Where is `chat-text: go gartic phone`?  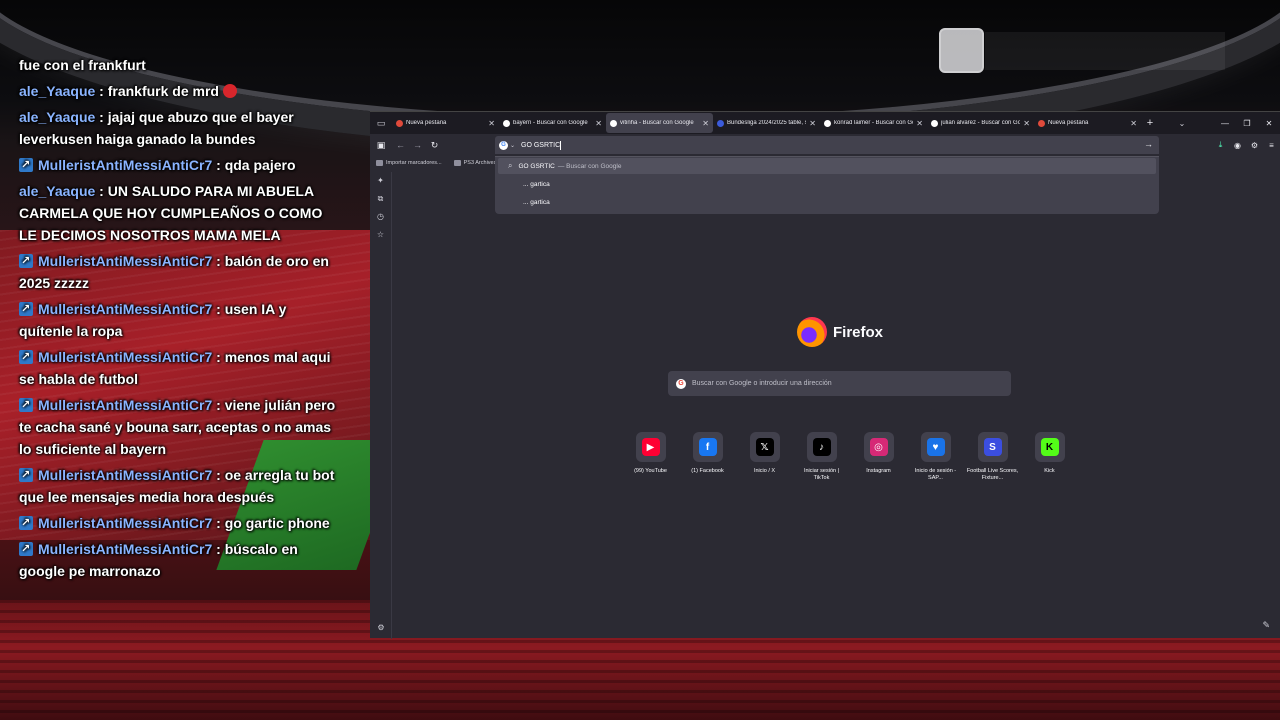
chat-text: go gartic phone is located at coordinates (277, 523).